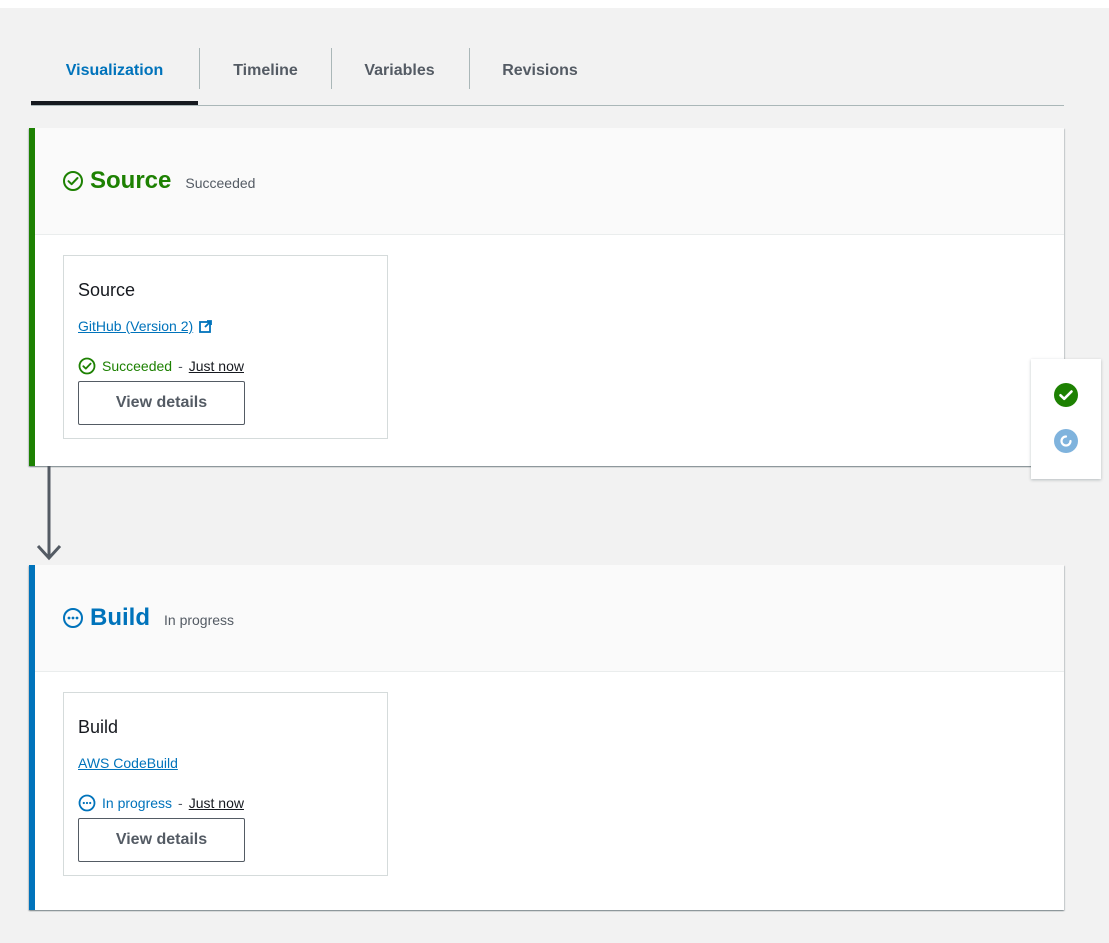 The image size is (1109, 943). What do you see at coordinates (137, 366) in the screenshot?
I see `status-text: Succeeded` at bounding box center [137, 366].